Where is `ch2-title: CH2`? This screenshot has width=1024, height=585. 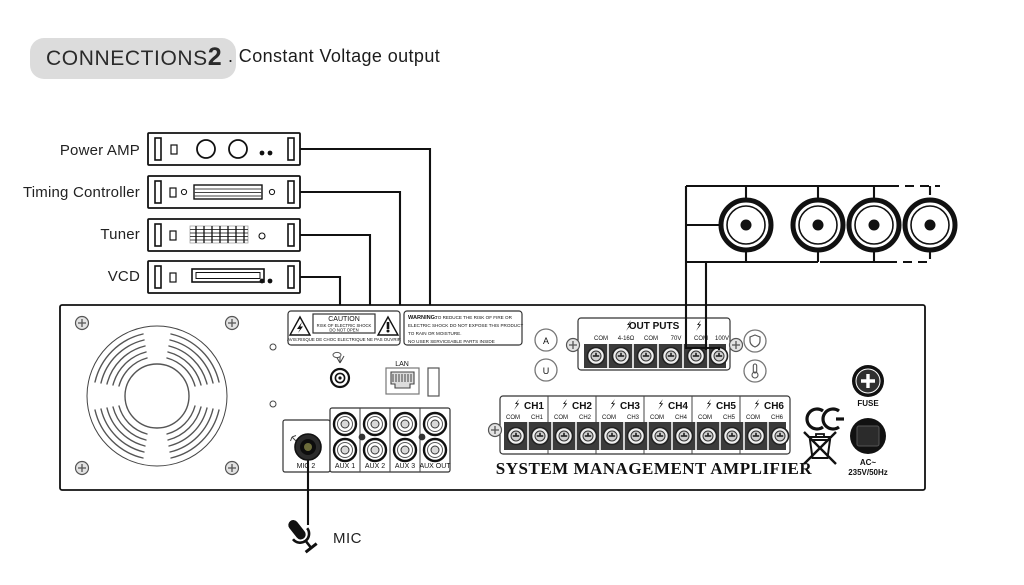 ch2-title: CH2 is located at coordinates (582, 406).